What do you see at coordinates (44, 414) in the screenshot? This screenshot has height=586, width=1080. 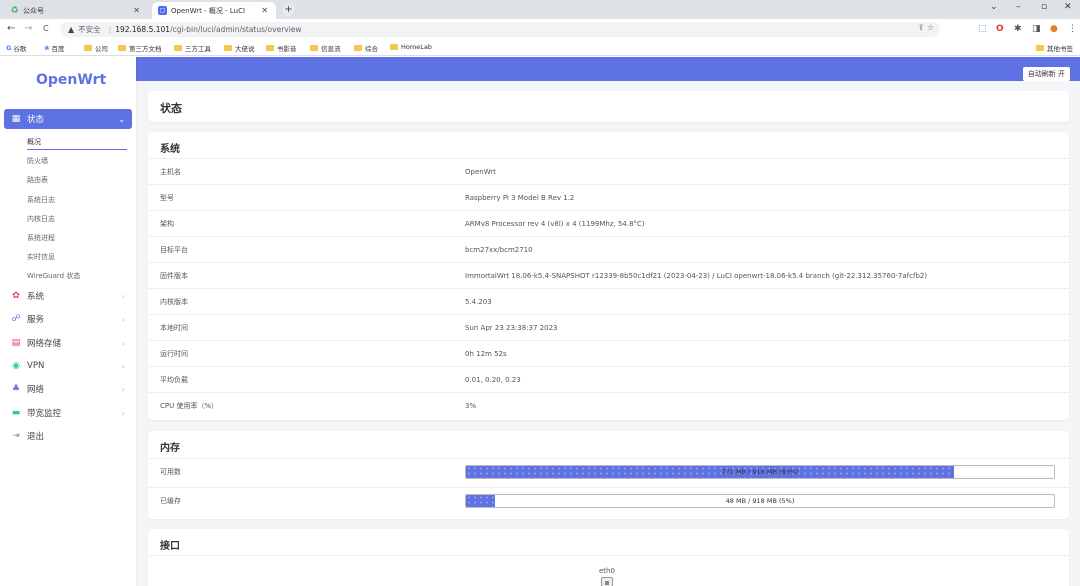 I see `sidebar-item-label: 带宽监控` at bounding box center [44, 414].